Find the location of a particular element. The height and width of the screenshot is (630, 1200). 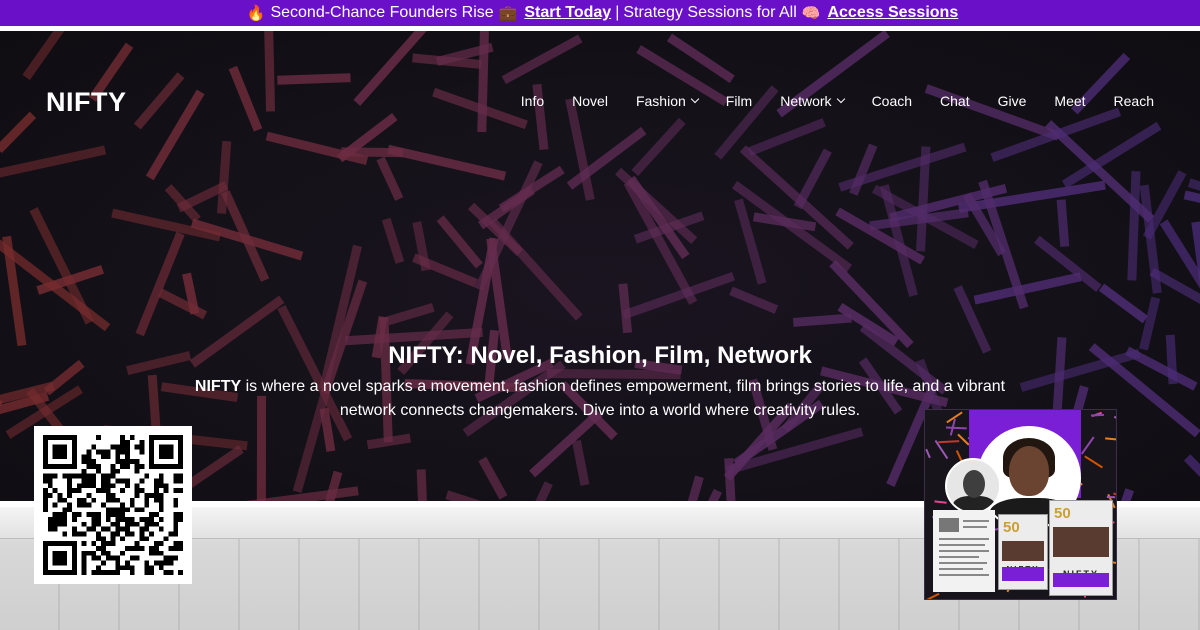

start-today-link: Start Today is located at coordinates (567, 13).